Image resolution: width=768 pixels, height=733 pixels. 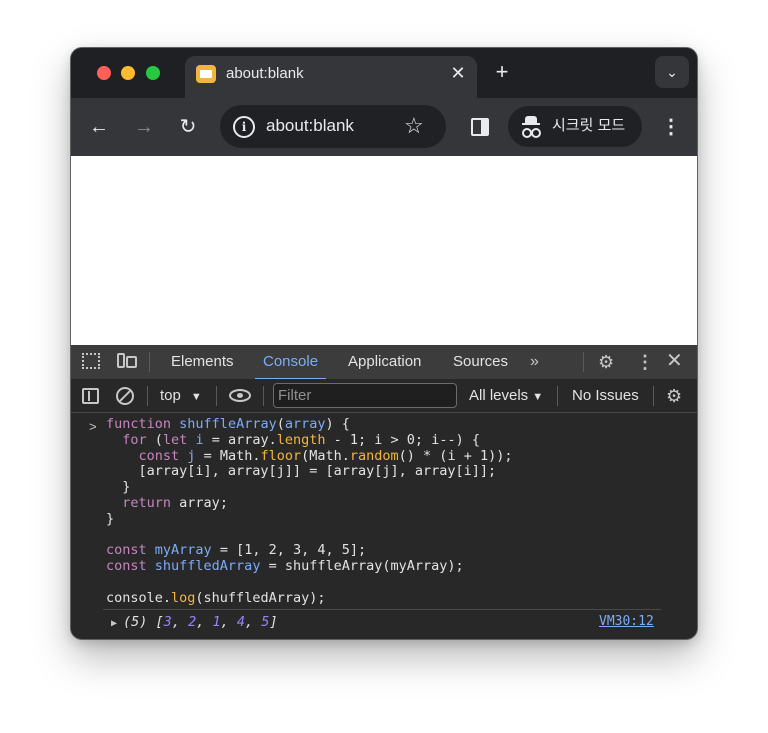 I want to click on close-window-button, so click(x=104, y=73).